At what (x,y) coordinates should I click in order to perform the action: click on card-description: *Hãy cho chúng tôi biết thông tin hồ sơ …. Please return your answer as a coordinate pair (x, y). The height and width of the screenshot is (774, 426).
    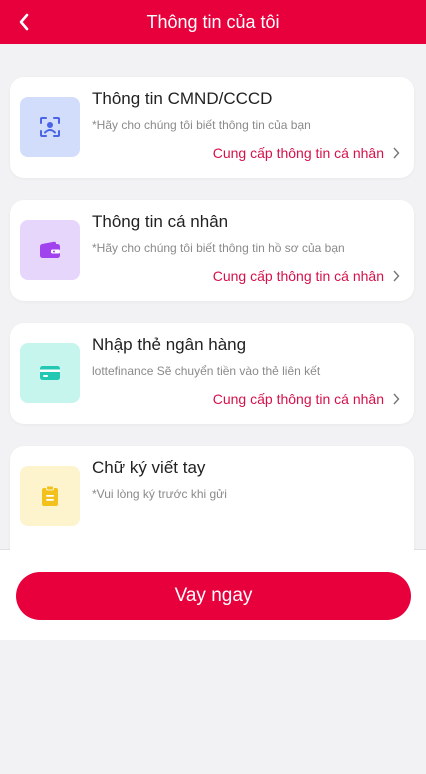
    Looking at the image, I should click on (218, 248).